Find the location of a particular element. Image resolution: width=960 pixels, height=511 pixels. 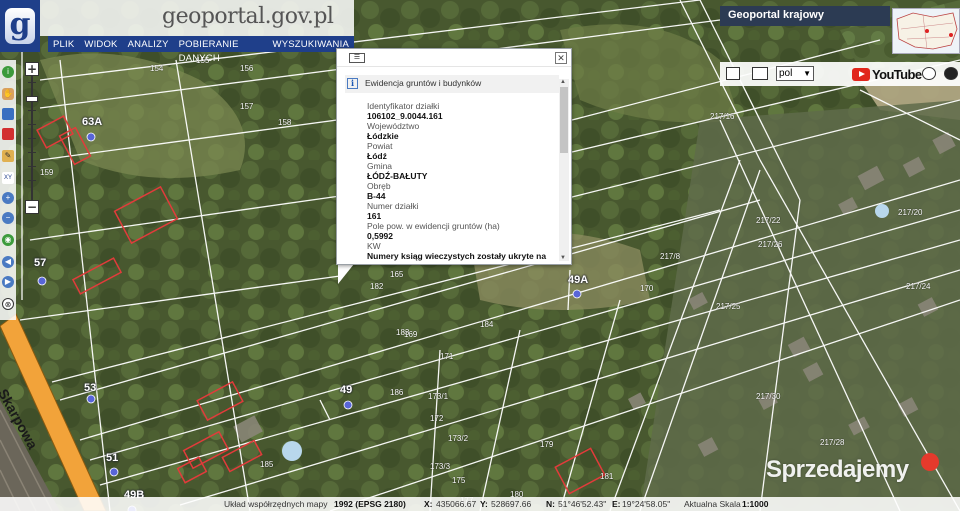

building-number-label: 63A is located at coordinates (92, 122).